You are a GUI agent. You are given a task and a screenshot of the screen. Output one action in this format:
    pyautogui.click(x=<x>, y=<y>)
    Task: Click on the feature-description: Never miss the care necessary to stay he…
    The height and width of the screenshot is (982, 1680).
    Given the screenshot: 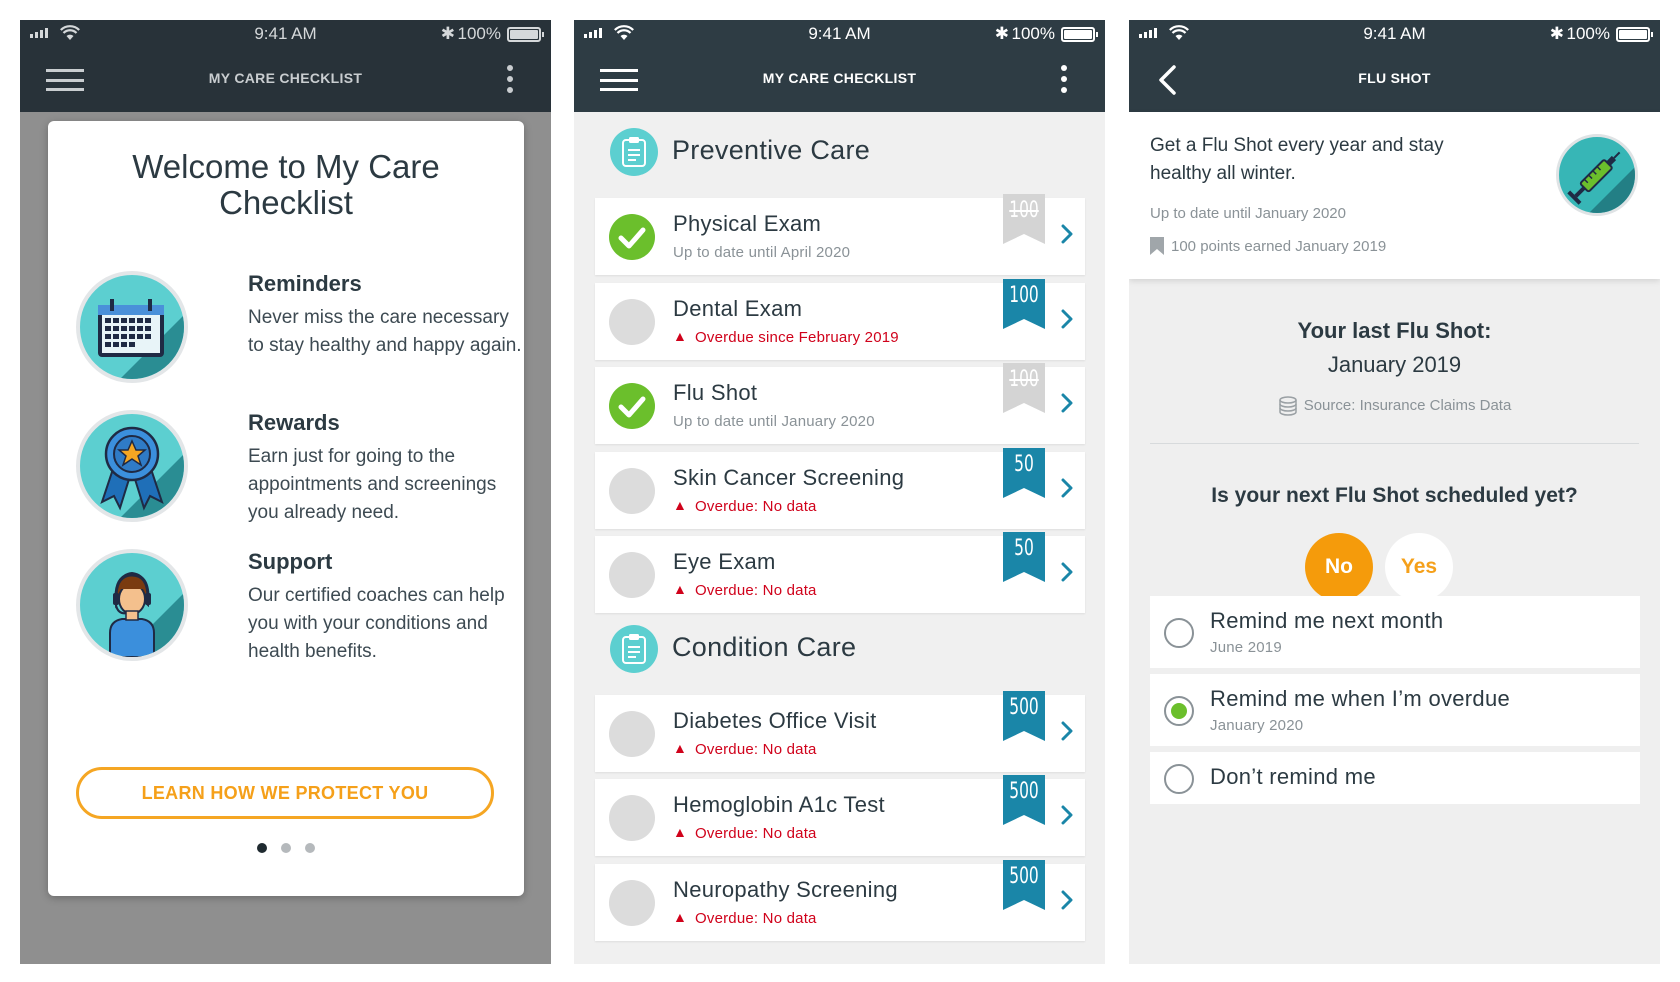 What is the action you would take?
    pyautogui.click(x=385, y=331)
    